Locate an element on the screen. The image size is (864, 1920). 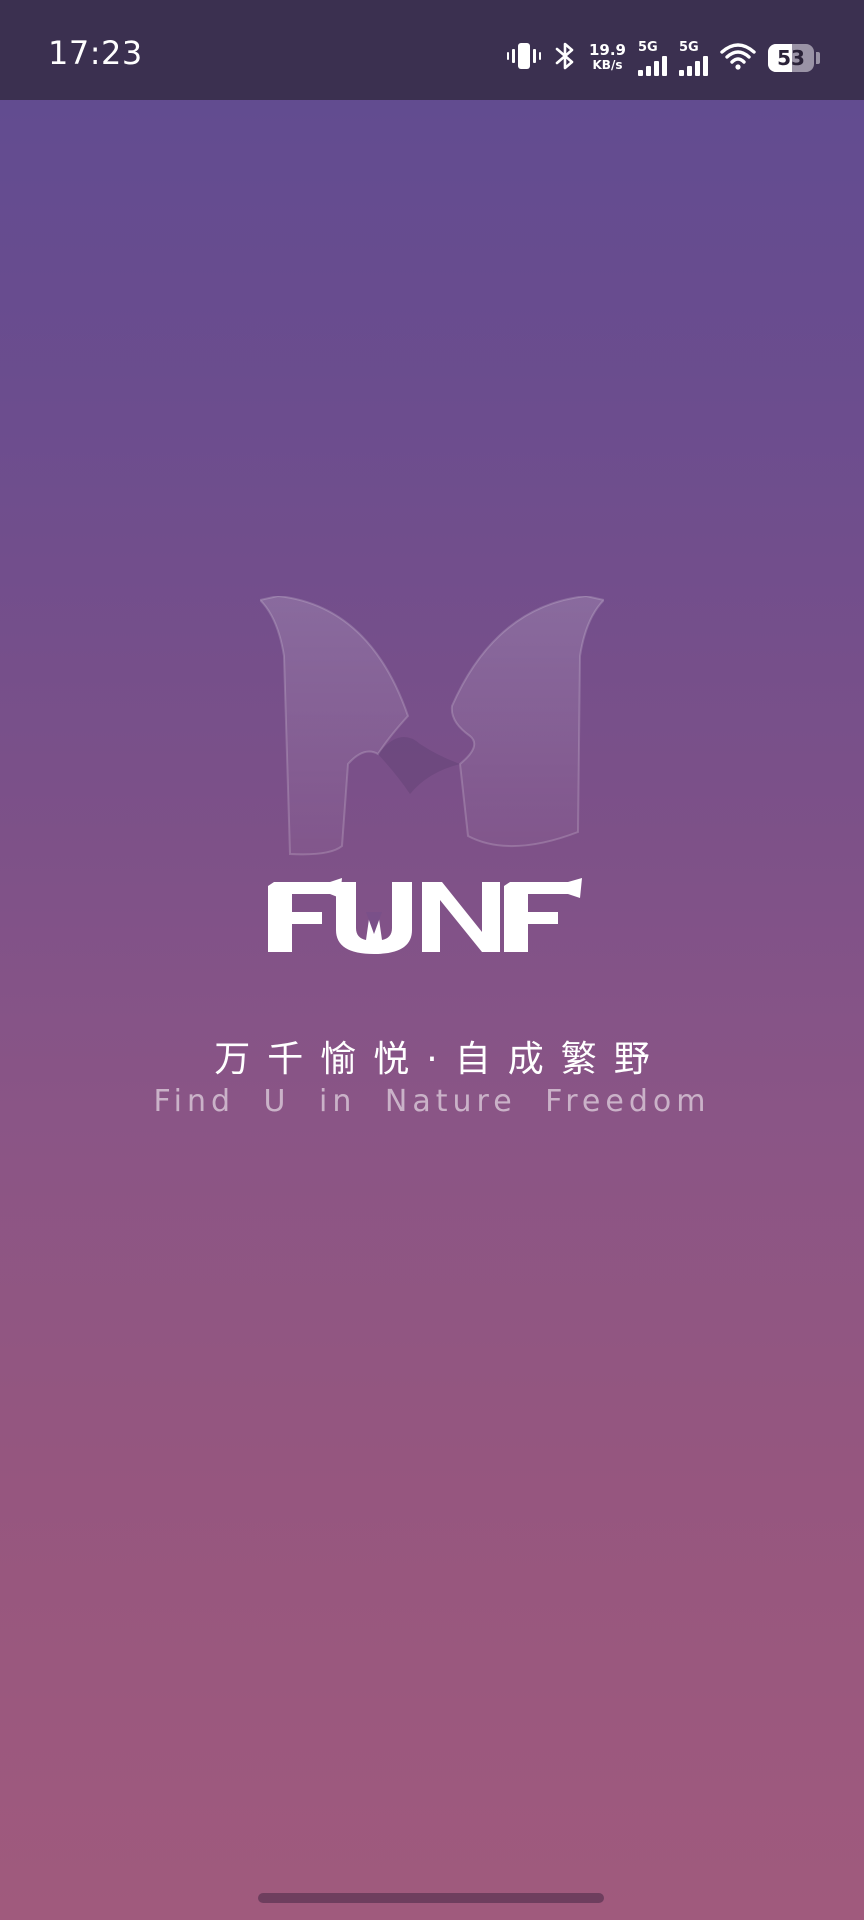
network-speed: 19.9 KB/s is located at coordinates (607, 58).